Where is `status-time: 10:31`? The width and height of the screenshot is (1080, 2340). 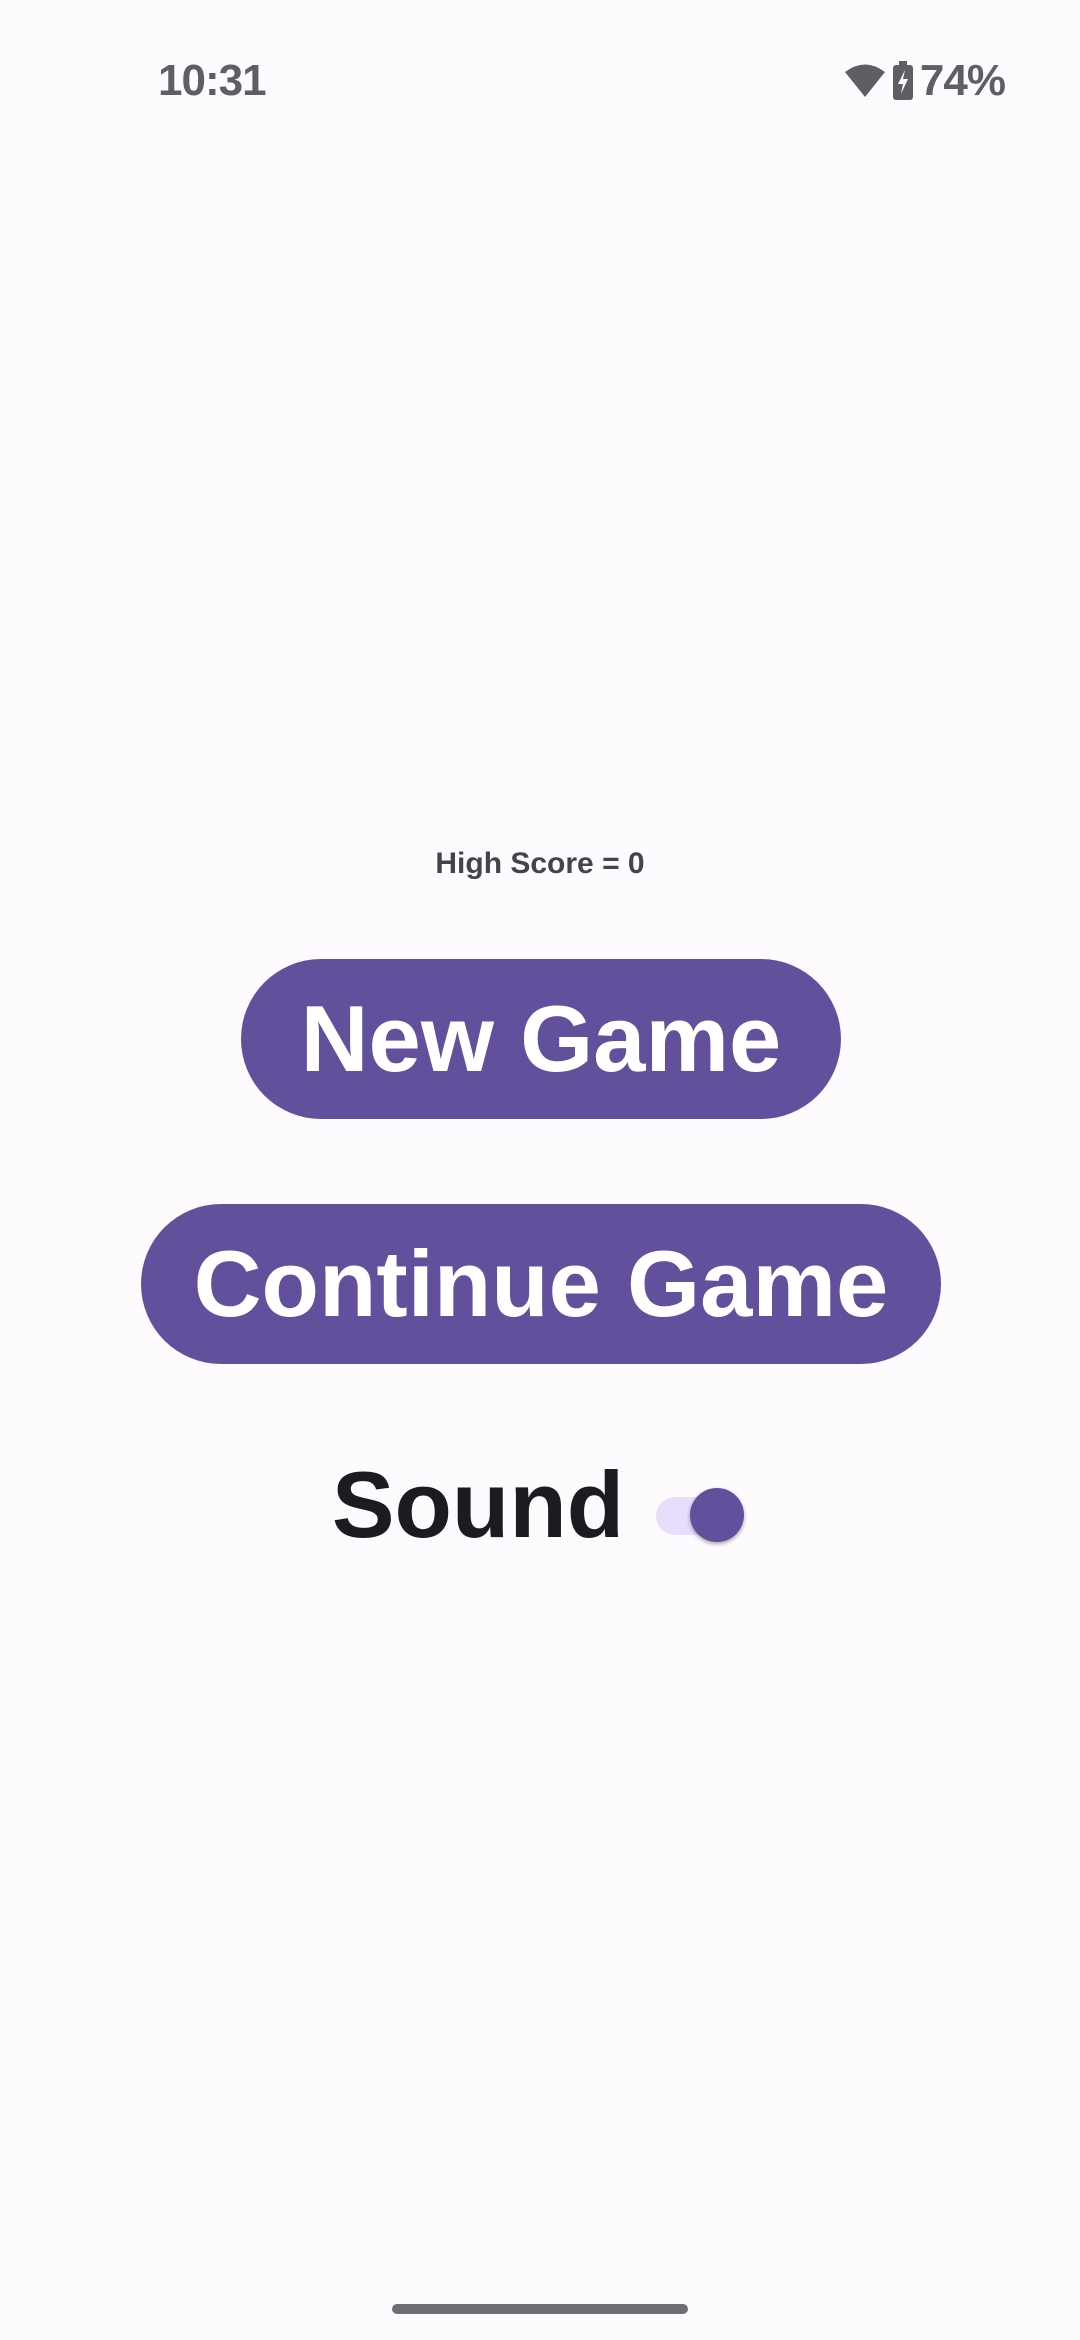
status-time: 10:31 is located at coordinates (212, 80).